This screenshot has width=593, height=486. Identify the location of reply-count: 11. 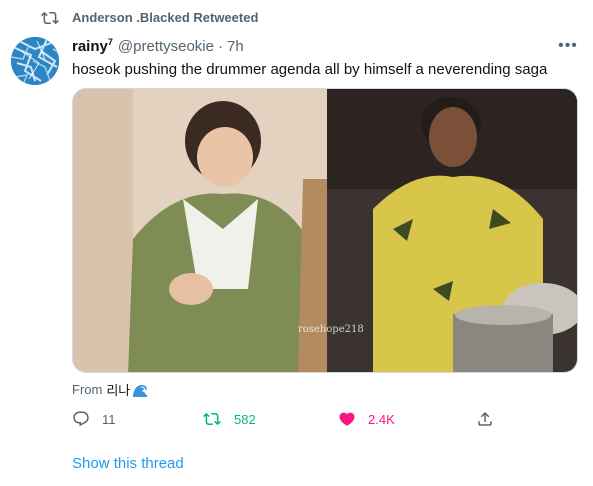
(109, 419).